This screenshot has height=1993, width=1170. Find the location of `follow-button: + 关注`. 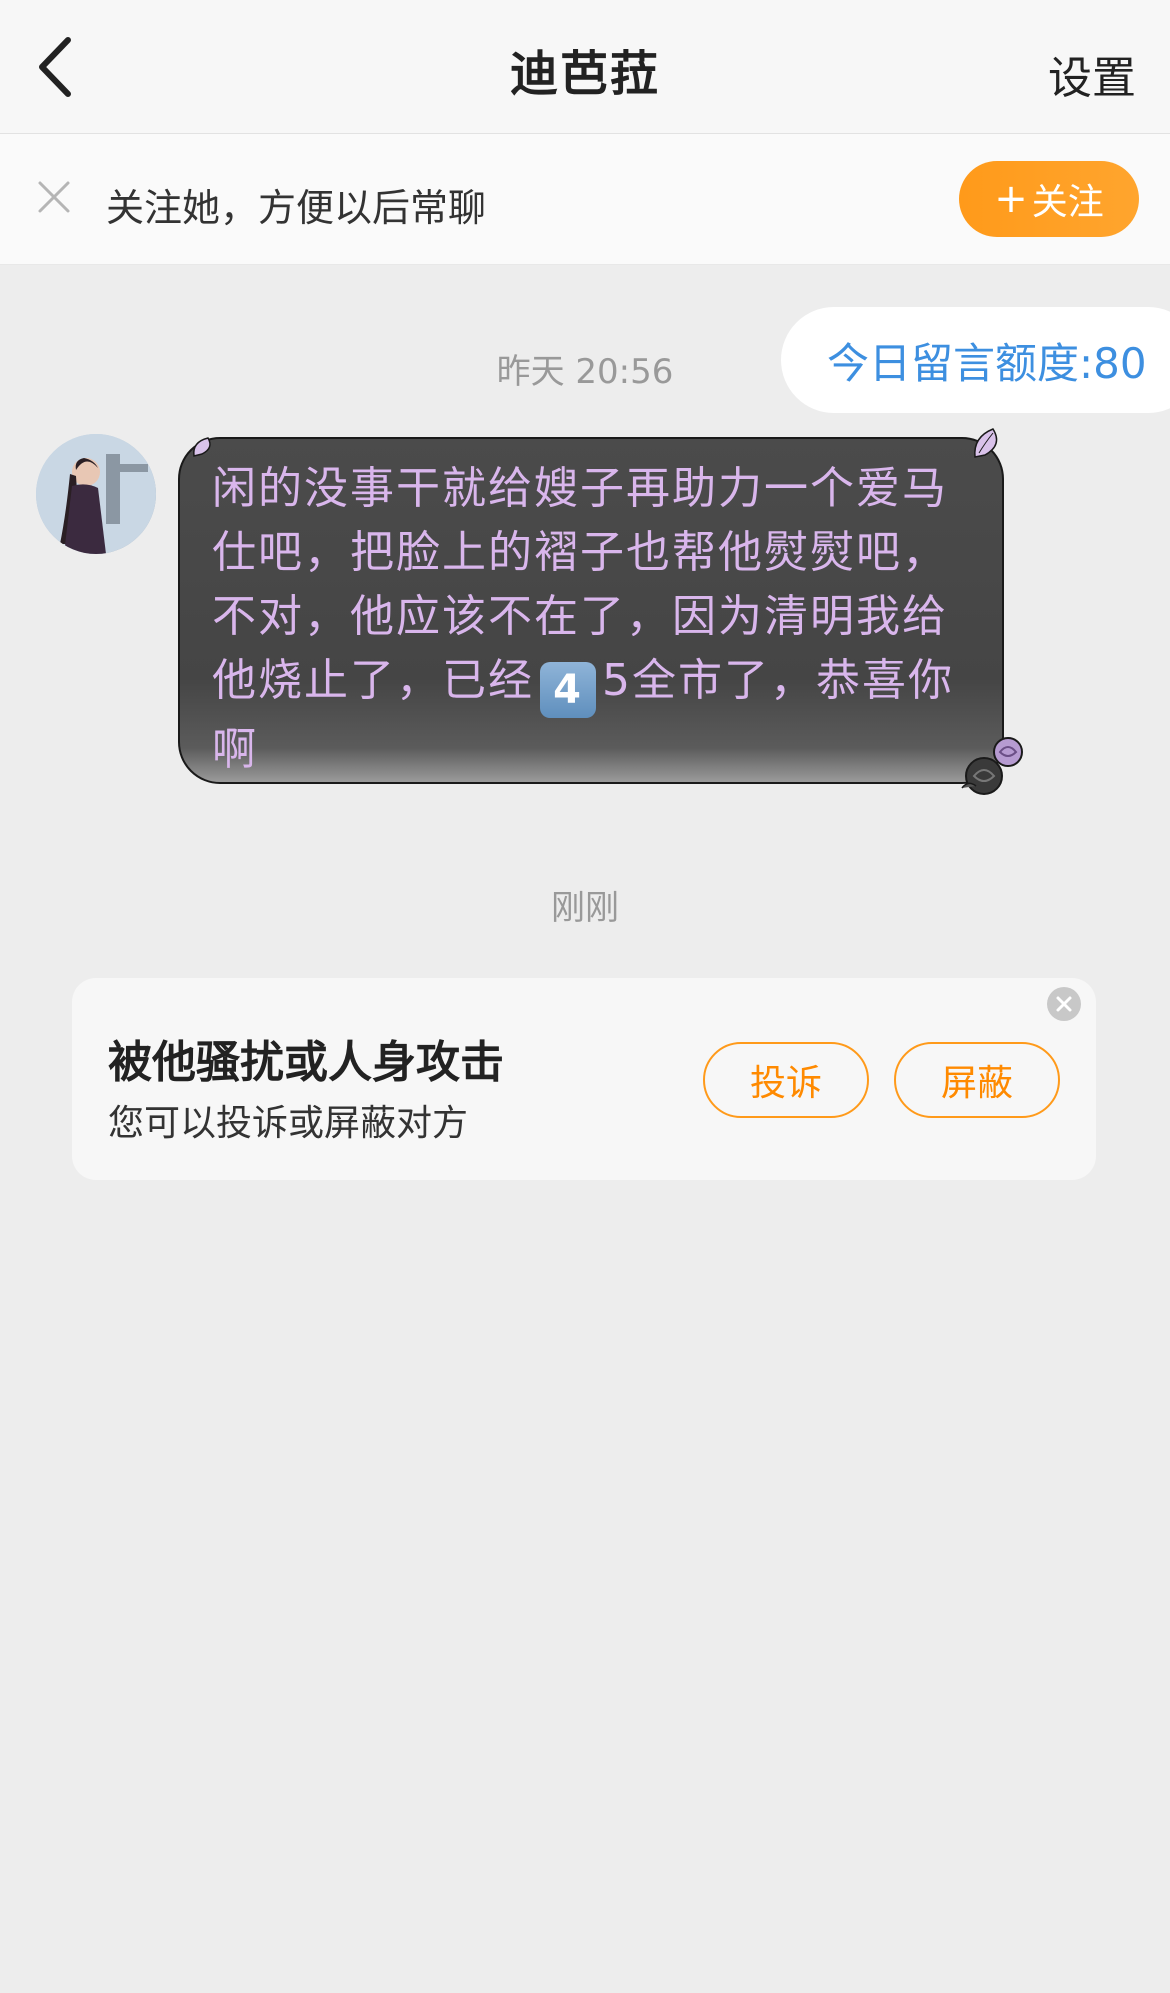

follow-button: + 关注 is located at coordinates (1049, 199).